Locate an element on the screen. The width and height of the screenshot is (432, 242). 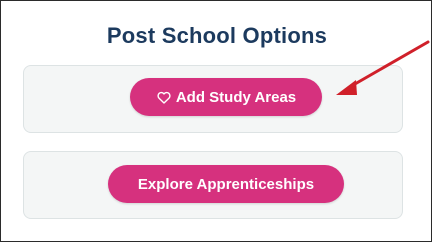
explore-apprenticeships-label: Explore Apprenticeships is located at coordinates (226, 184).